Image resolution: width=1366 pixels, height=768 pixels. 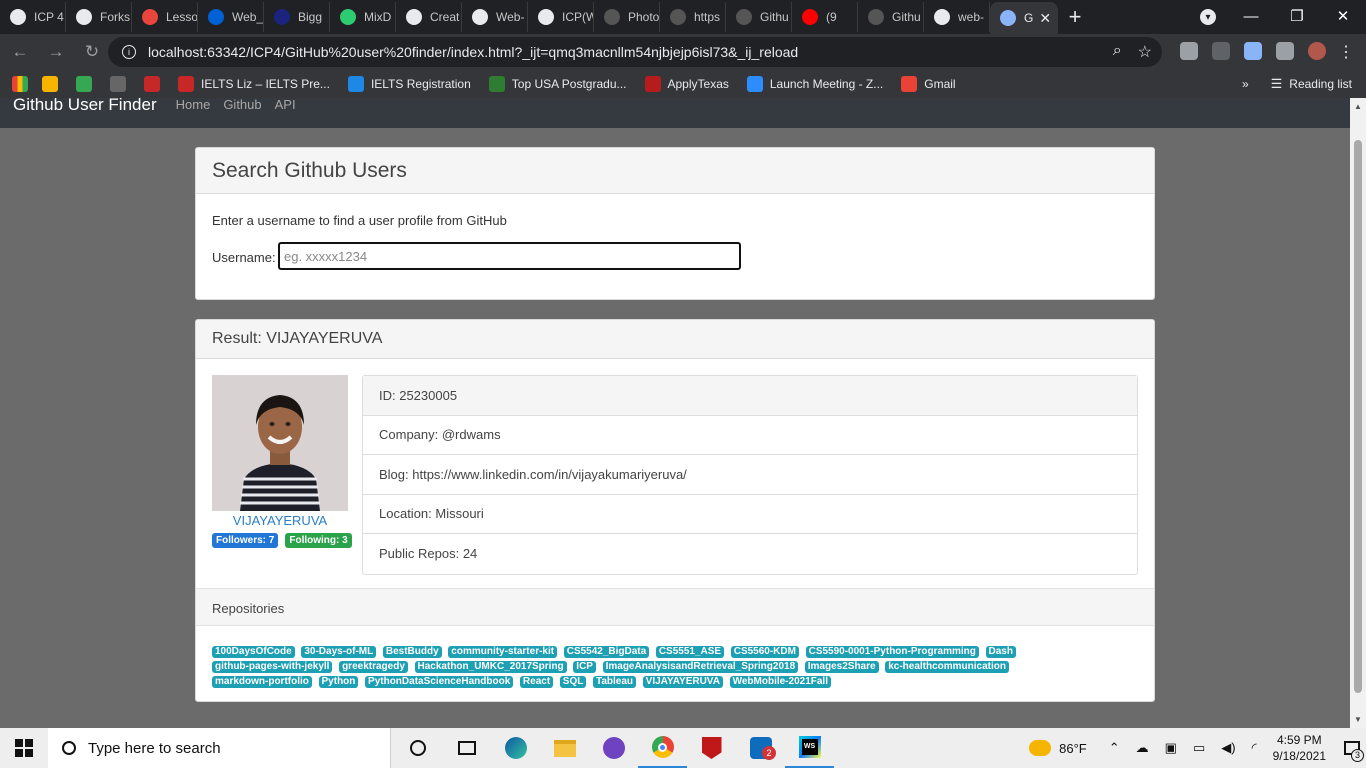 I want to click on bookmark-item: IELTS Registration, so click(x=409, y=84).